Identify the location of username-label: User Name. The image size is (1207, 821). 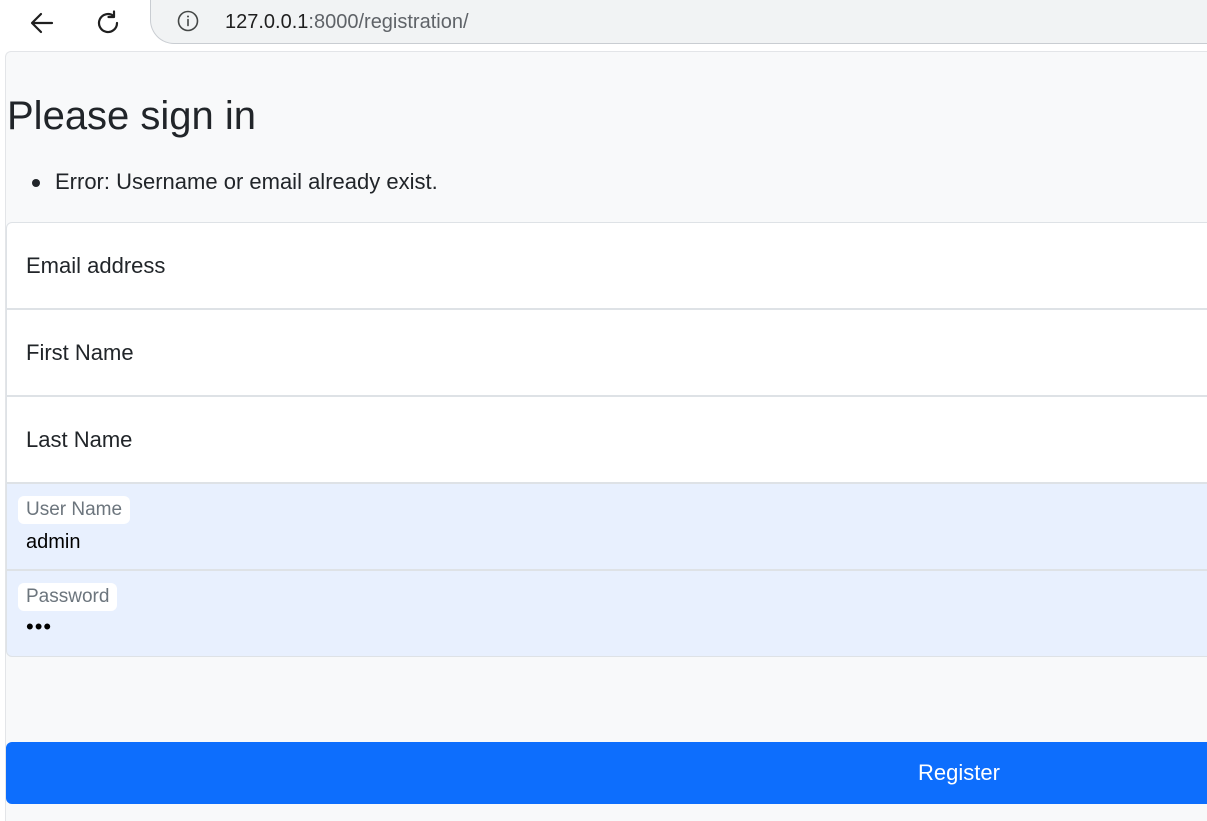
(74, 510).